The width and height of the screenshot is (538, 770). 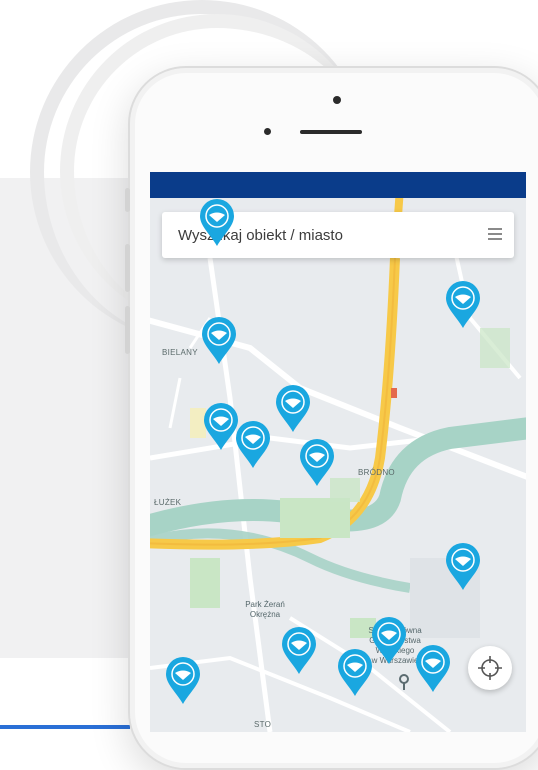 I want to click on hamburger-menu-icon, so click(x=495, y=234).